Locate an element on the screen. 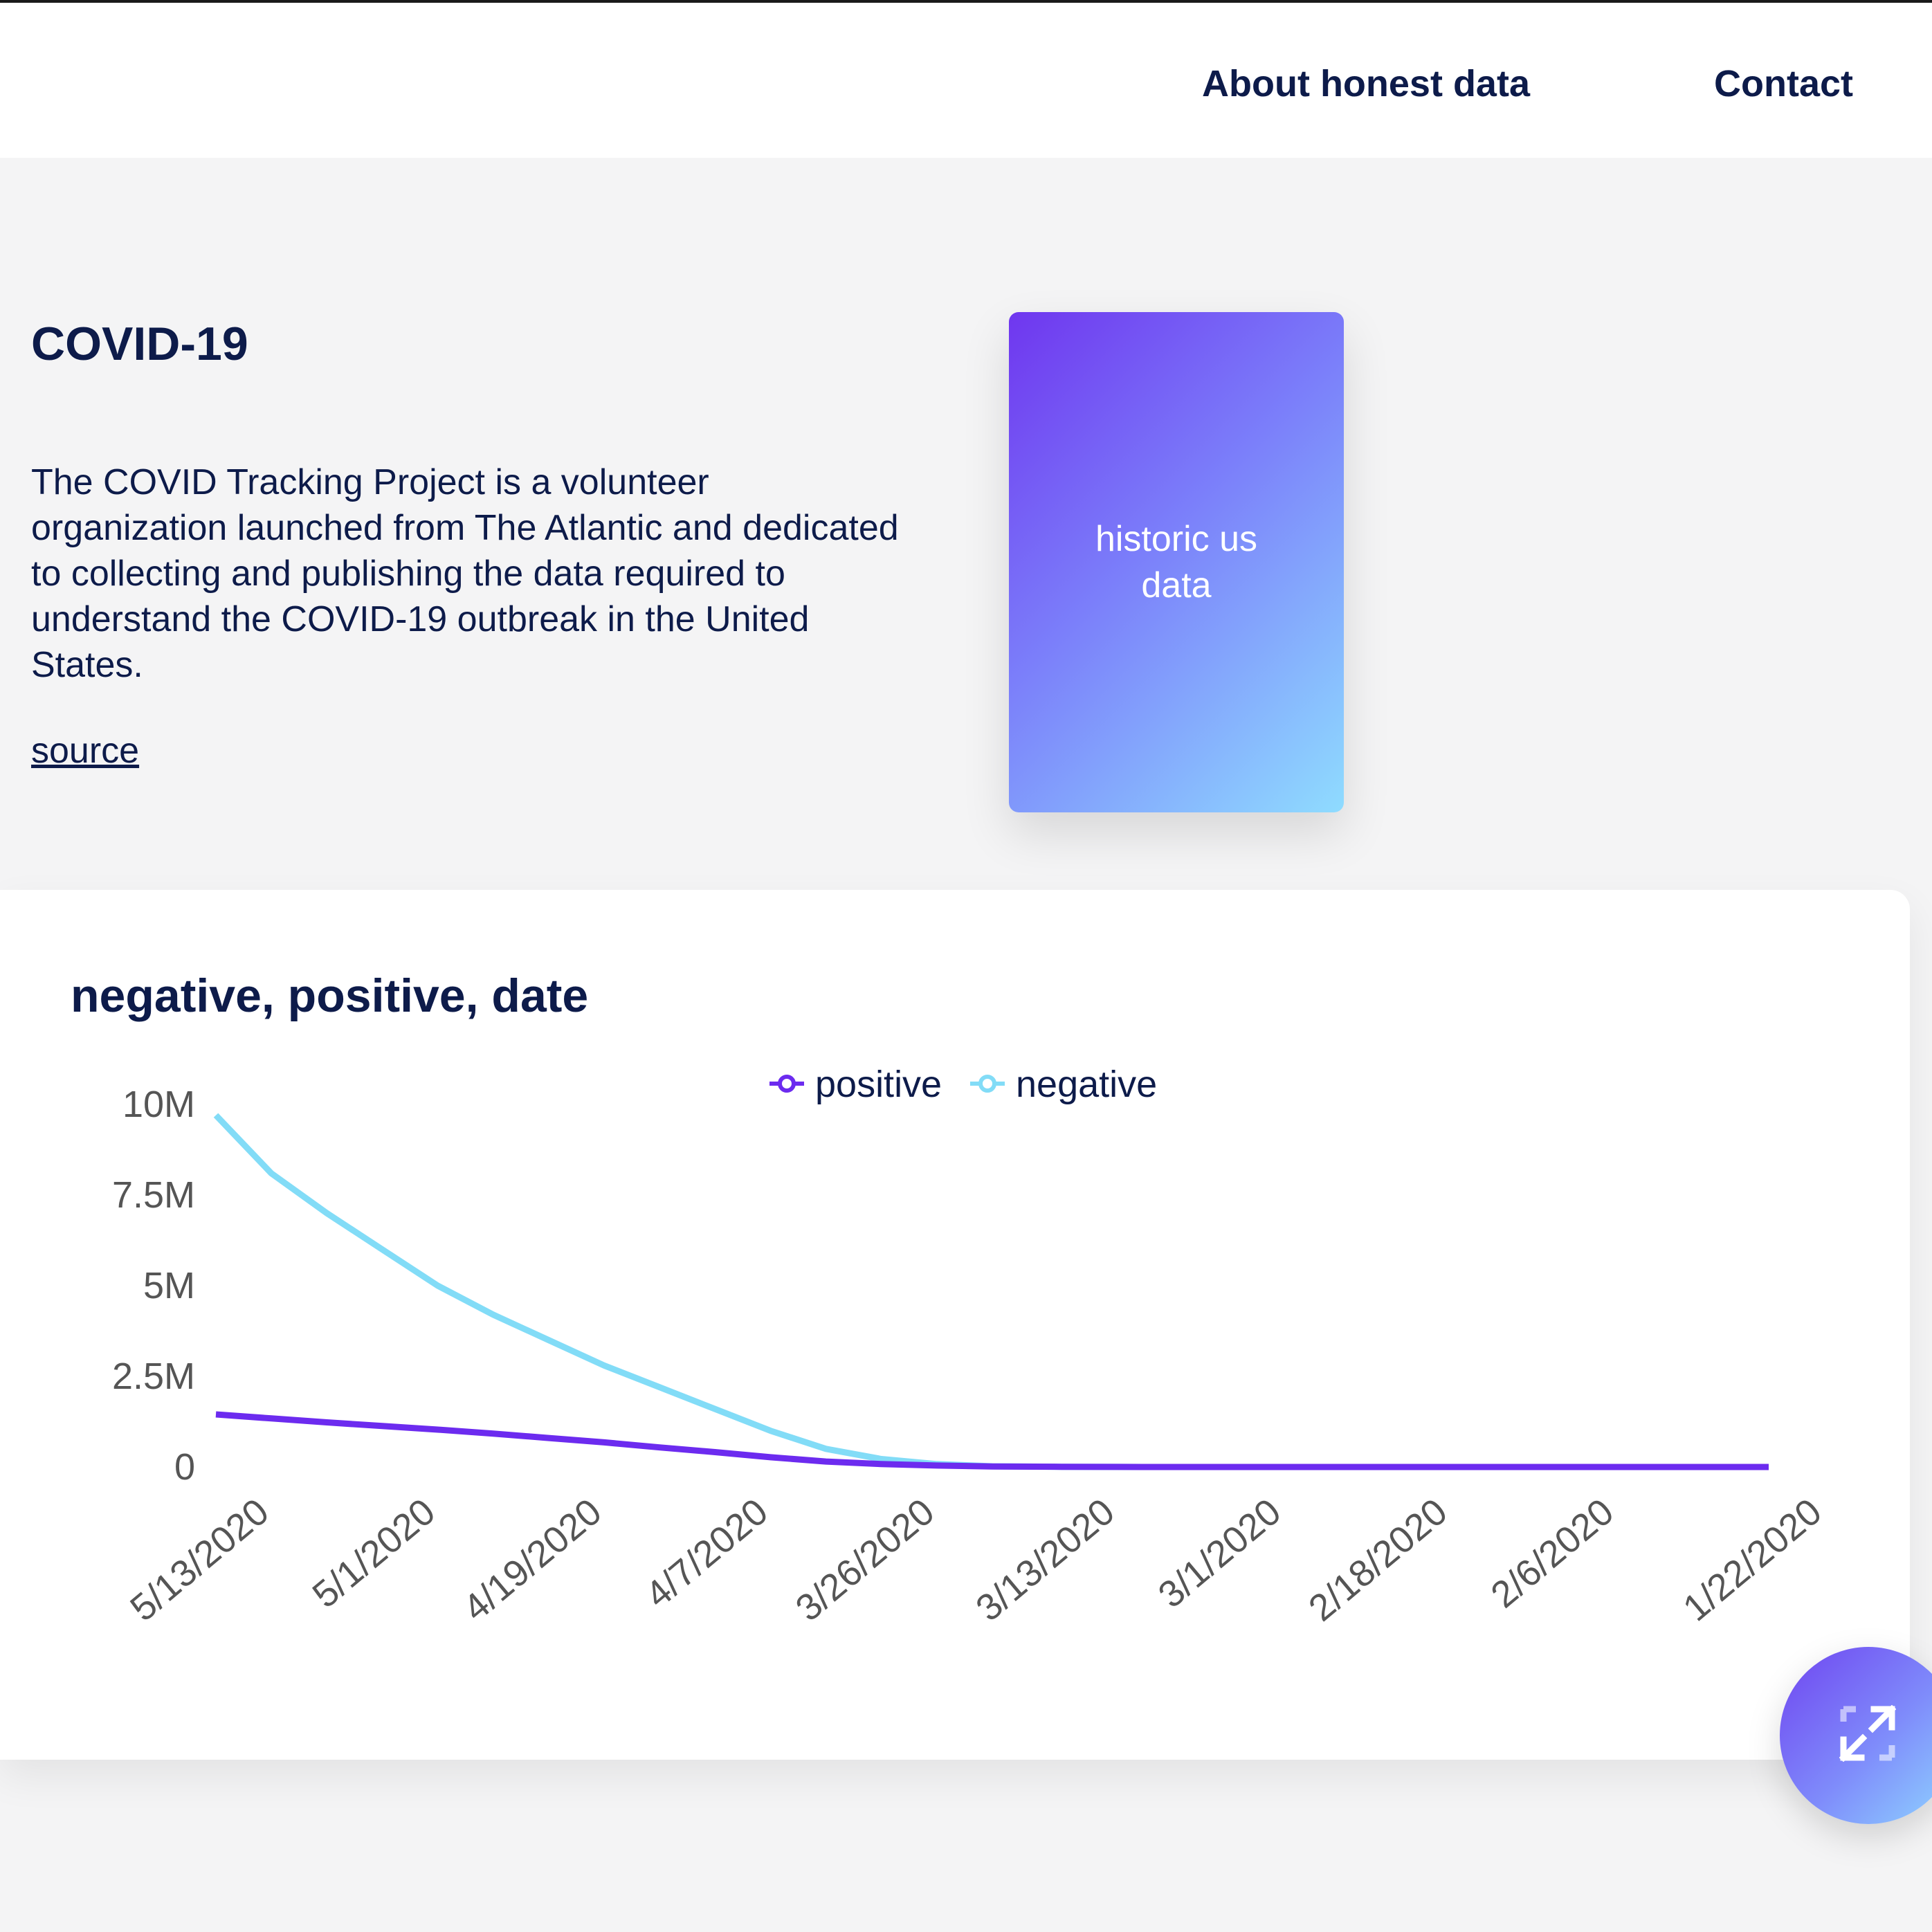 The height and width of the screenshot is (1932, 1932). x-tick-label: 5/13/2020 is located at coordinates (199, 1560).